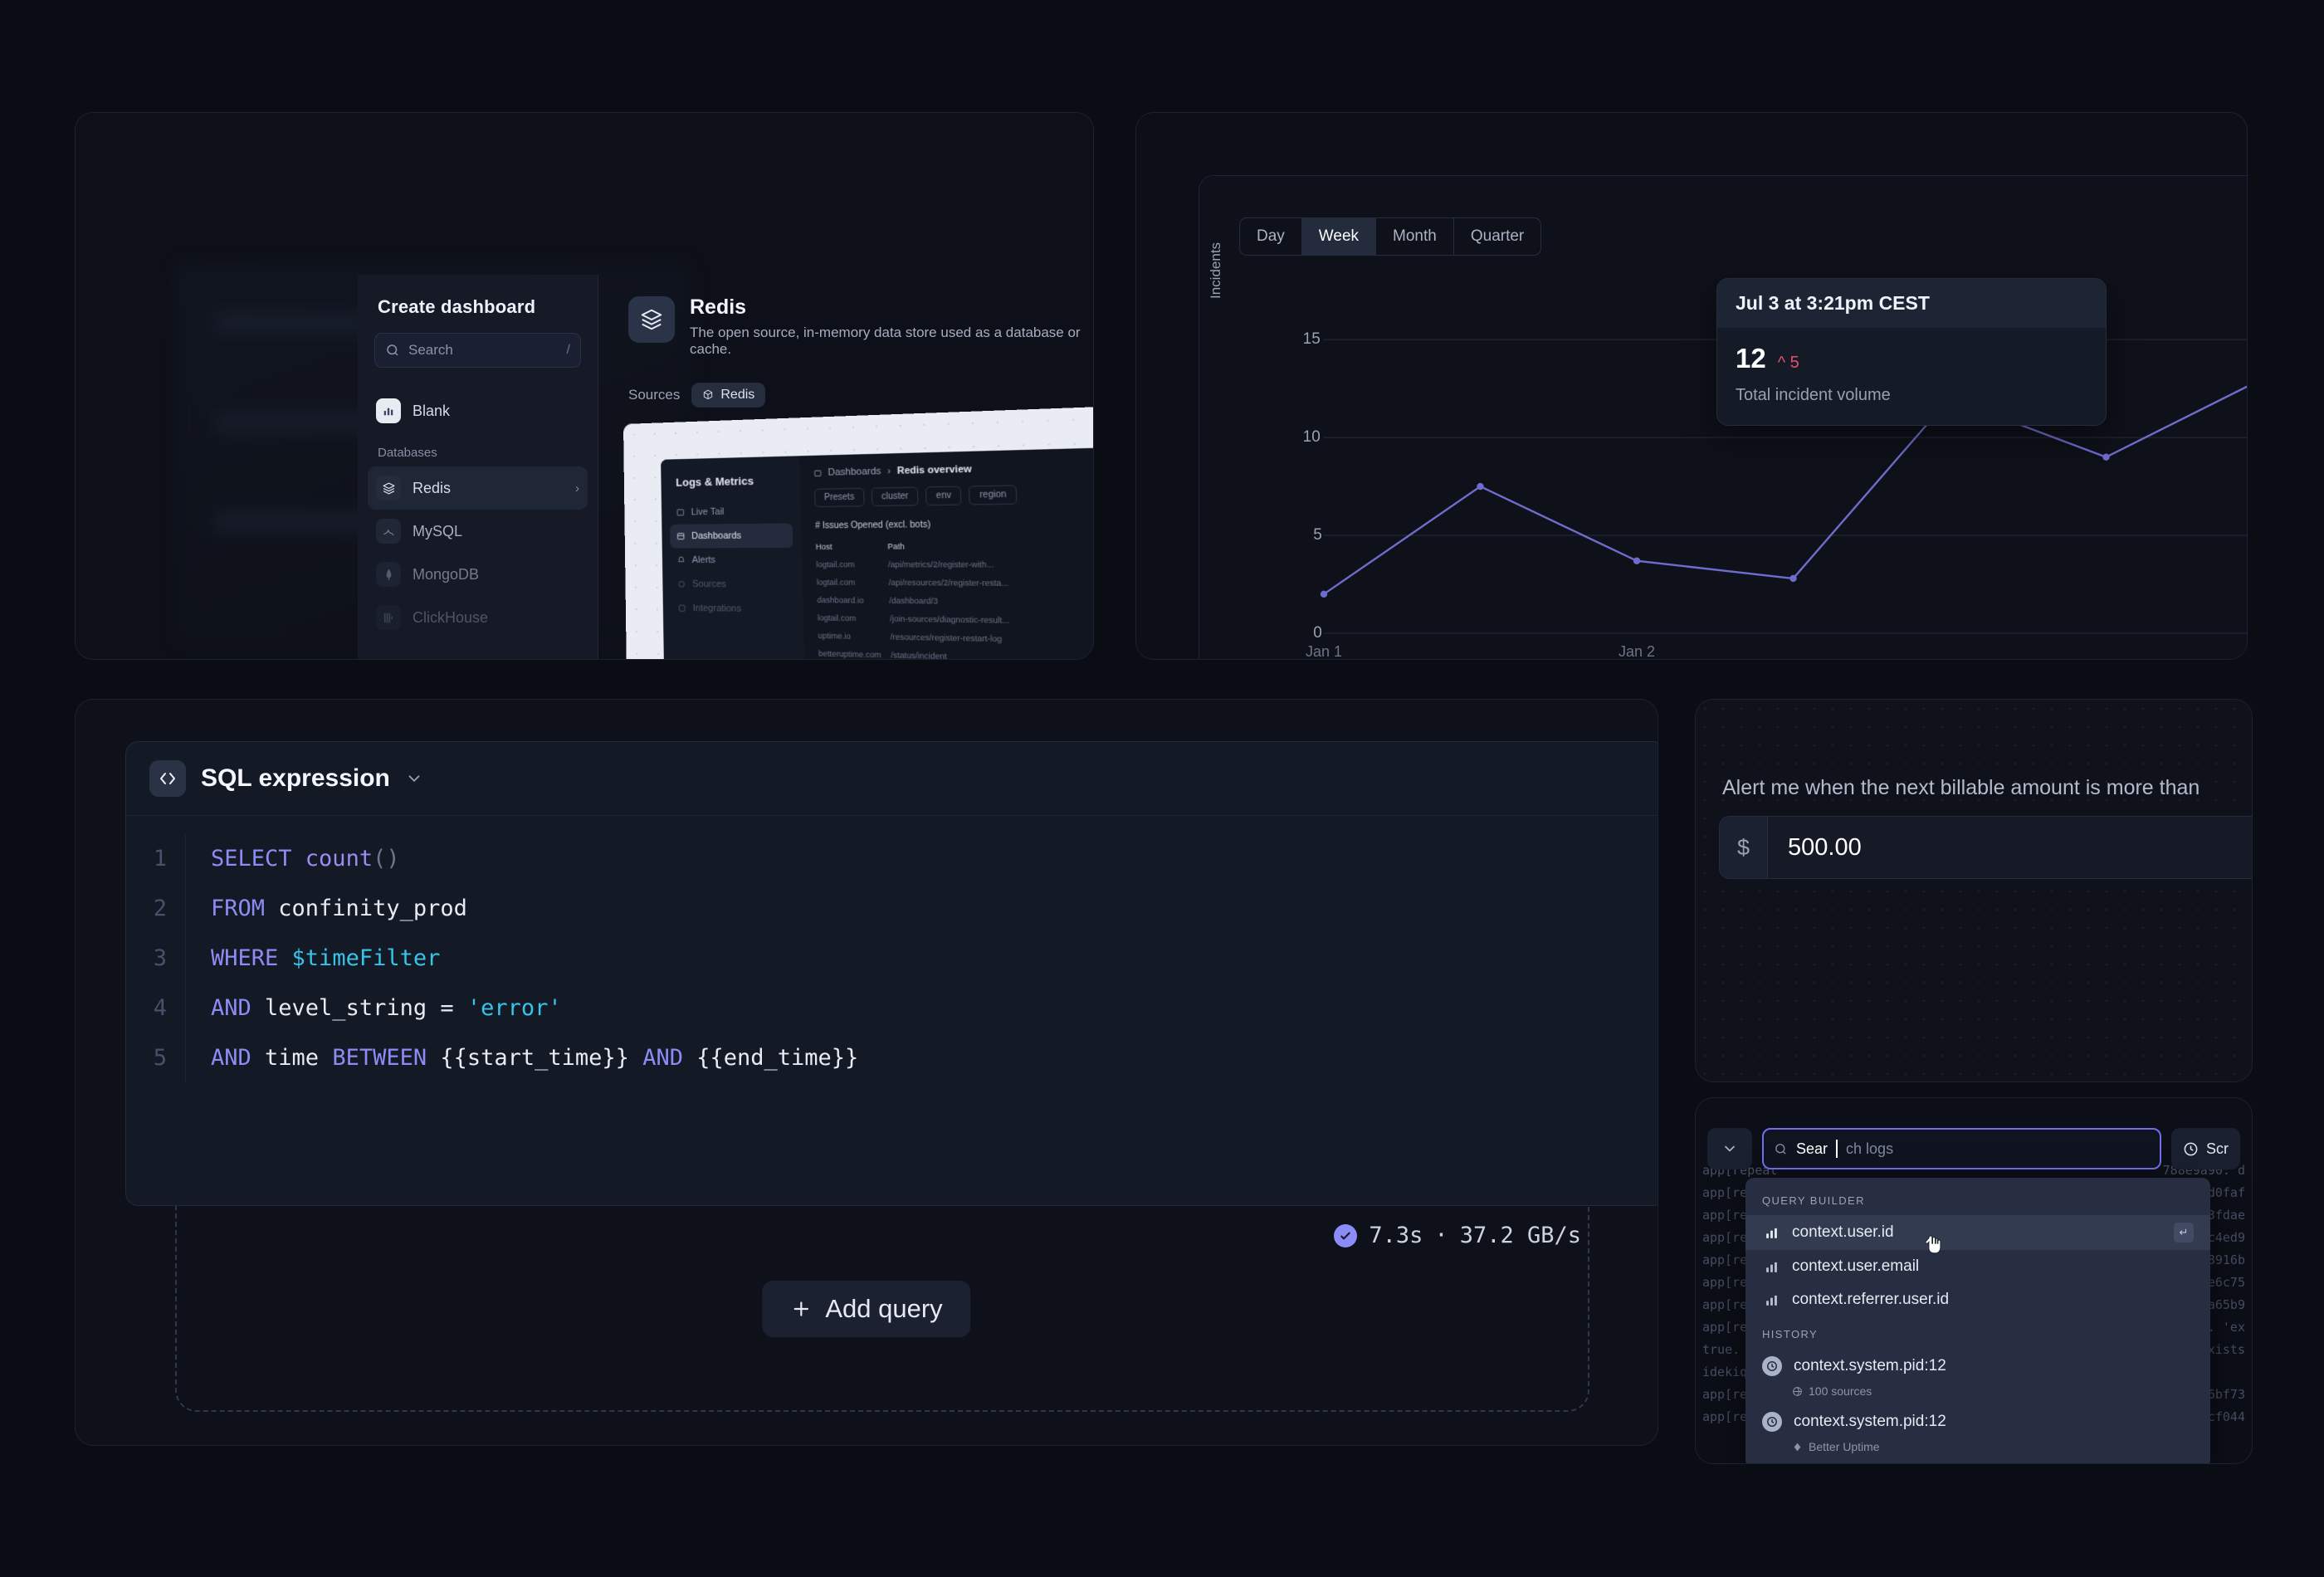 The height and width of the screenshot is (1577, 2324). Describe the element at coordinates (680, 512) in the screenshot. I see `terminal-icon` at that location.